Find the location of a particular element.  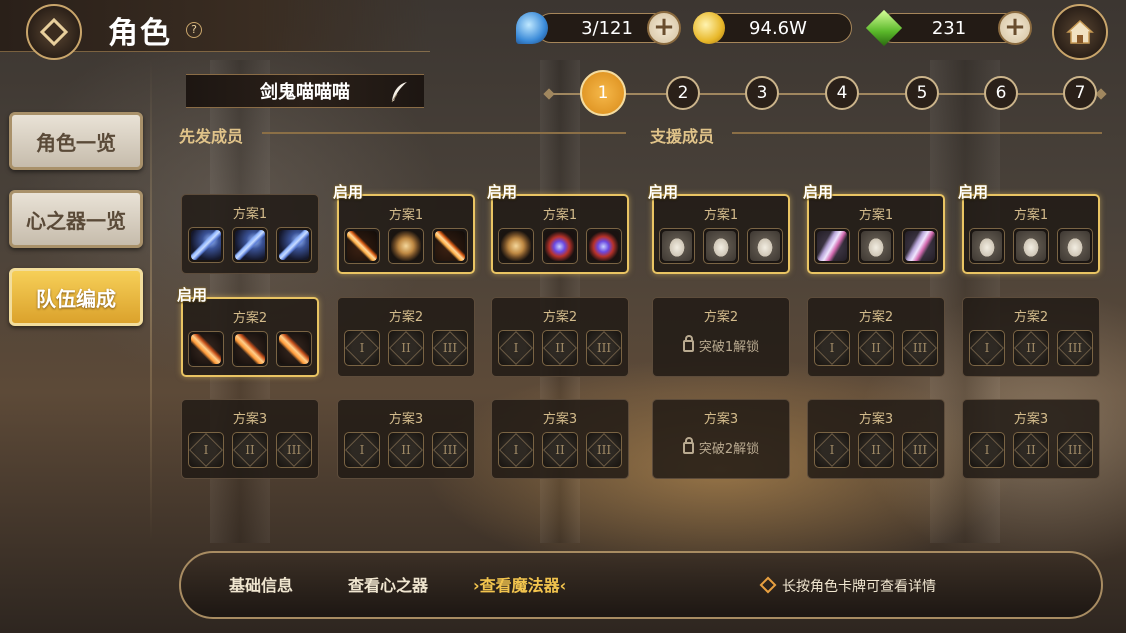

locked-plan: 突破2解锁 is located at coordinates (721, 447).